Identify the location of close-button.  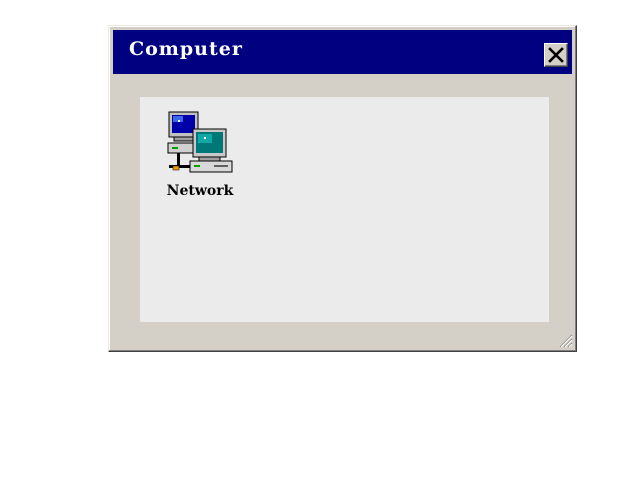
(556, 55).